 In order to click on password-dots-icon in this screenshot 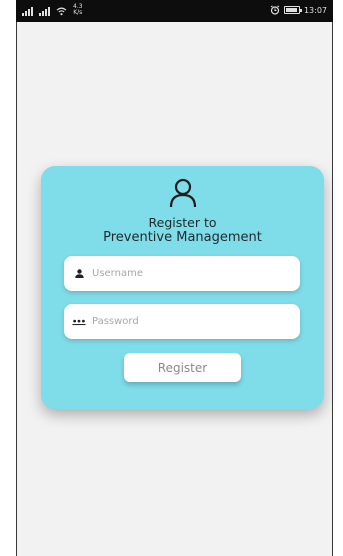, I will do `click(79, 322)`.